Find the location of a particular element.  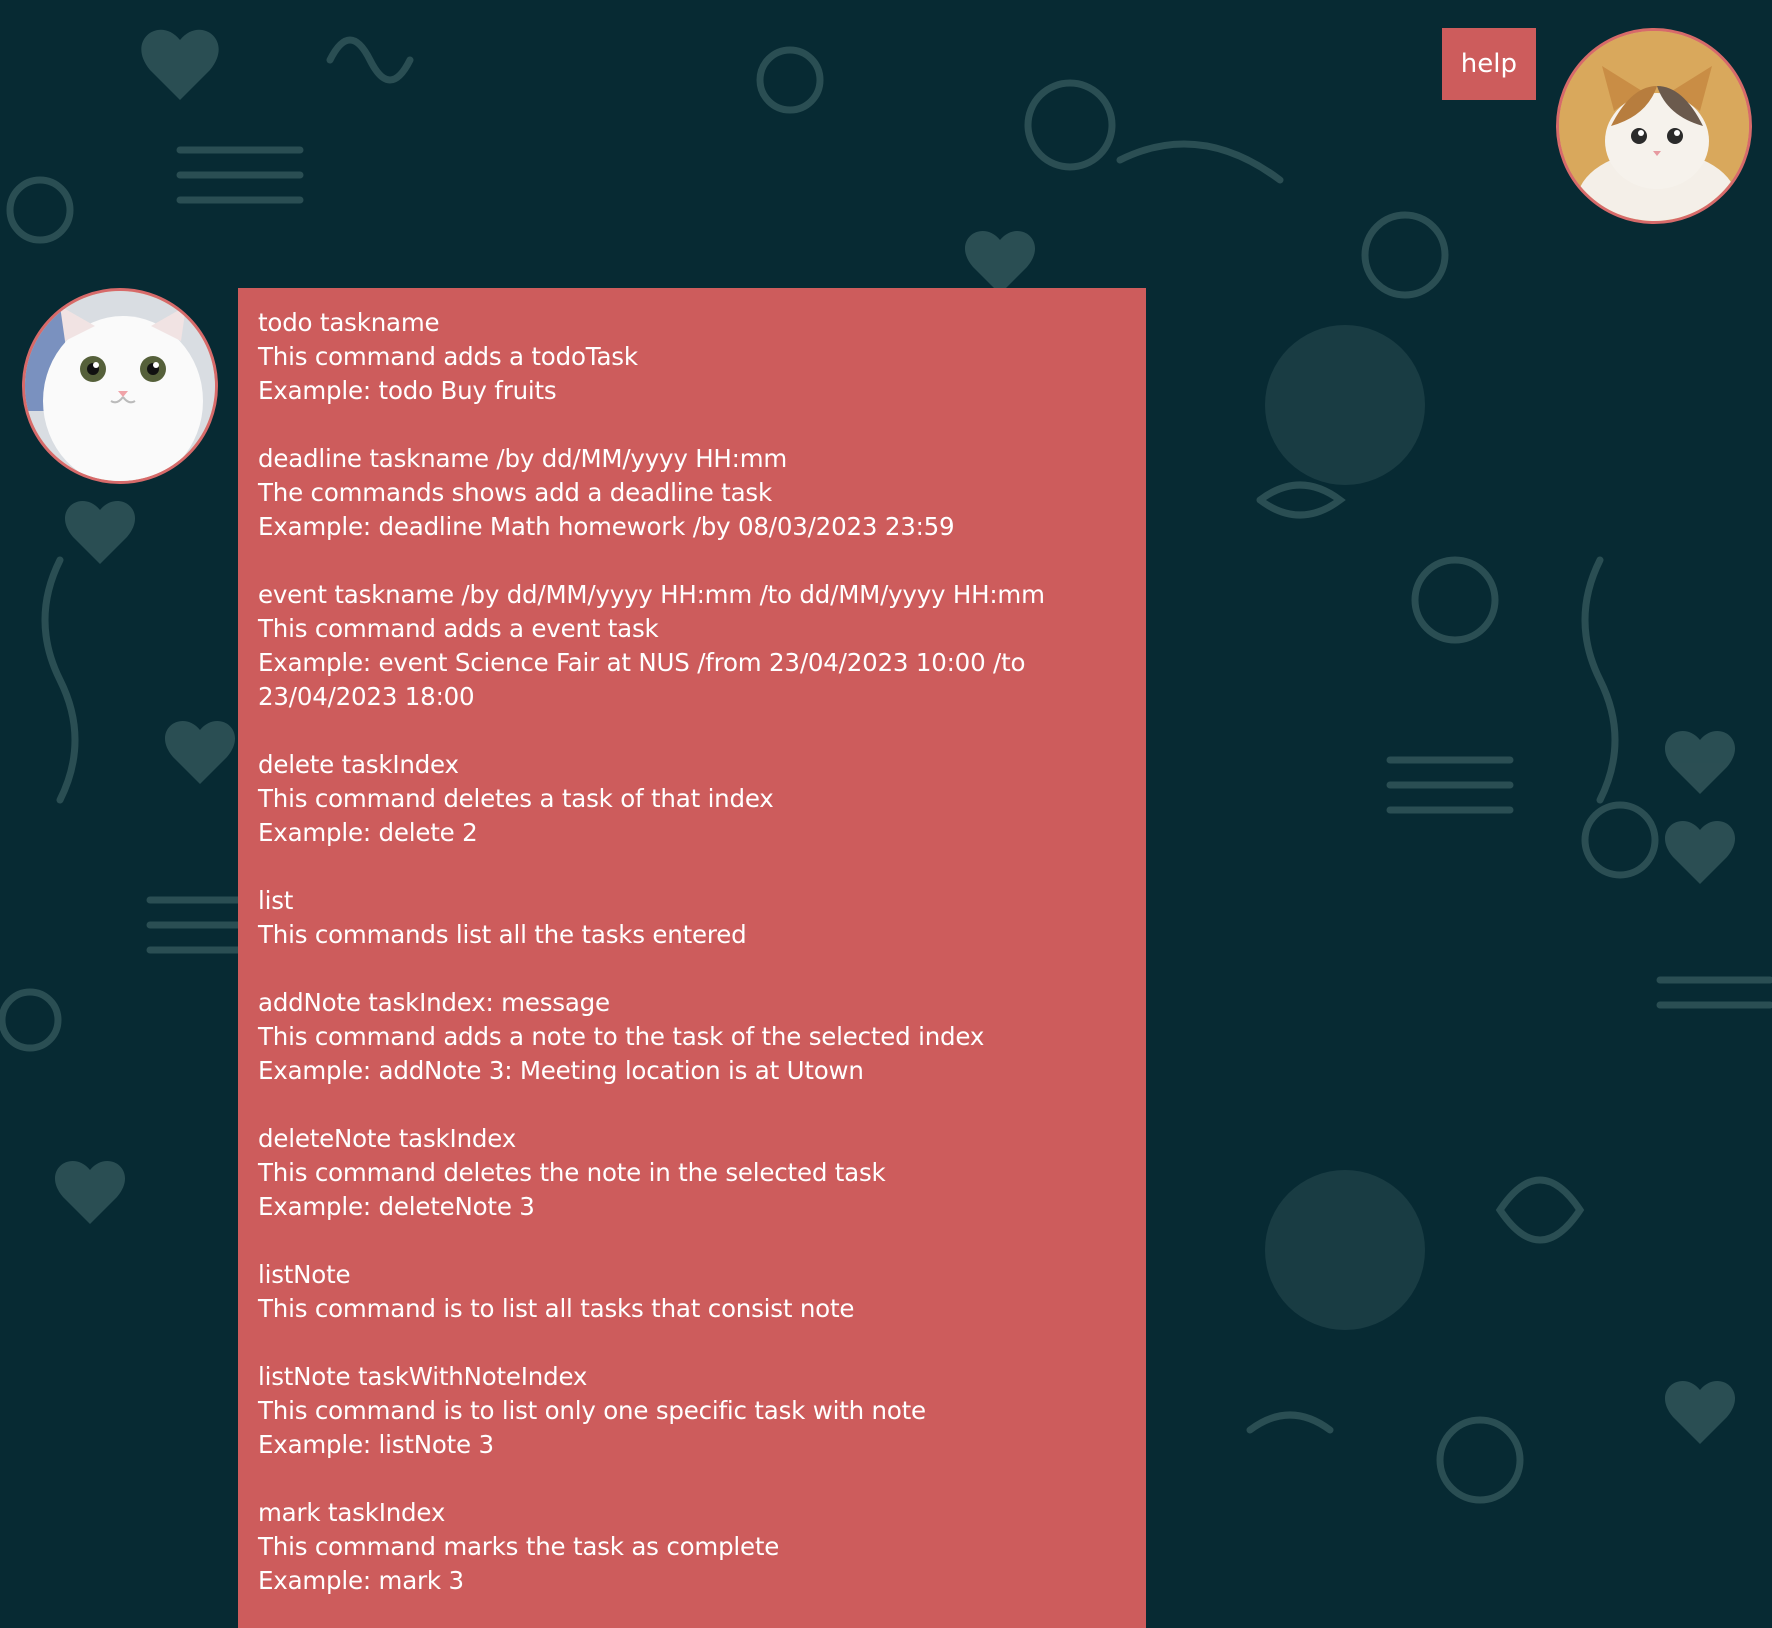

user-dialog-row: help is located at coordinates (1596, 126).